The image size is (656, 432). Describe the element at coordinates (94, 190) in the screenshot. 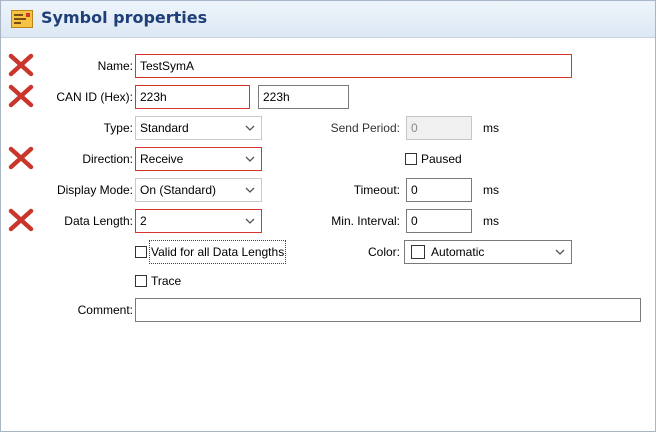

I see `display-mode-label: Display Mode:` at that location.